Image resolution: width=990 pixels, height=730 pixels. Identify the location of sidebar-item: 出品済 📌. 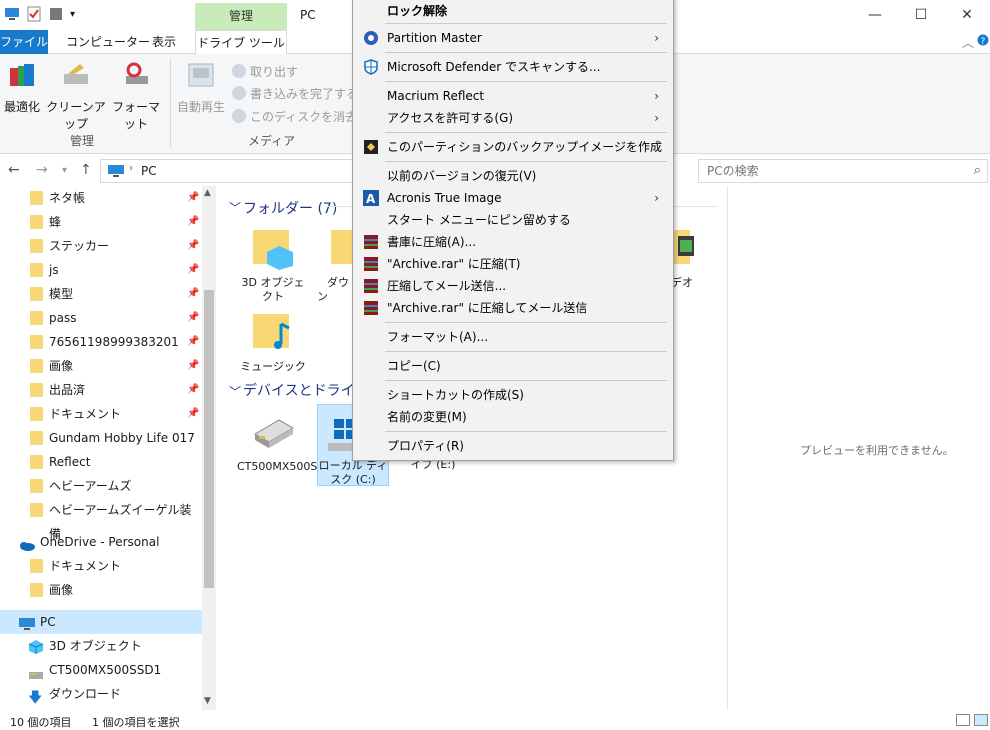
(101, 390).